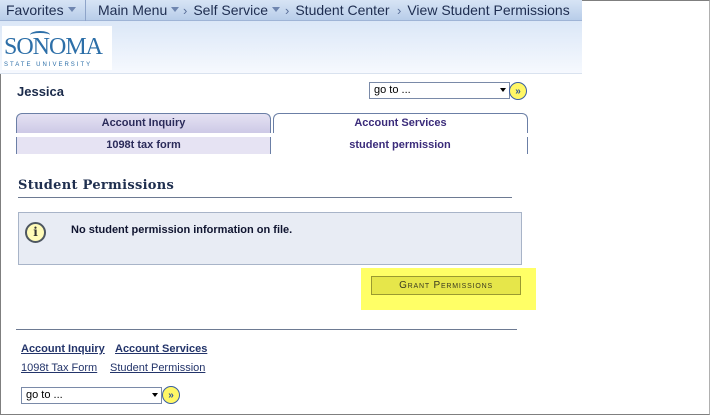 This screenshot has height=415, width=710. I want to click on tab-account-services: Account Services, so click(400, 123).